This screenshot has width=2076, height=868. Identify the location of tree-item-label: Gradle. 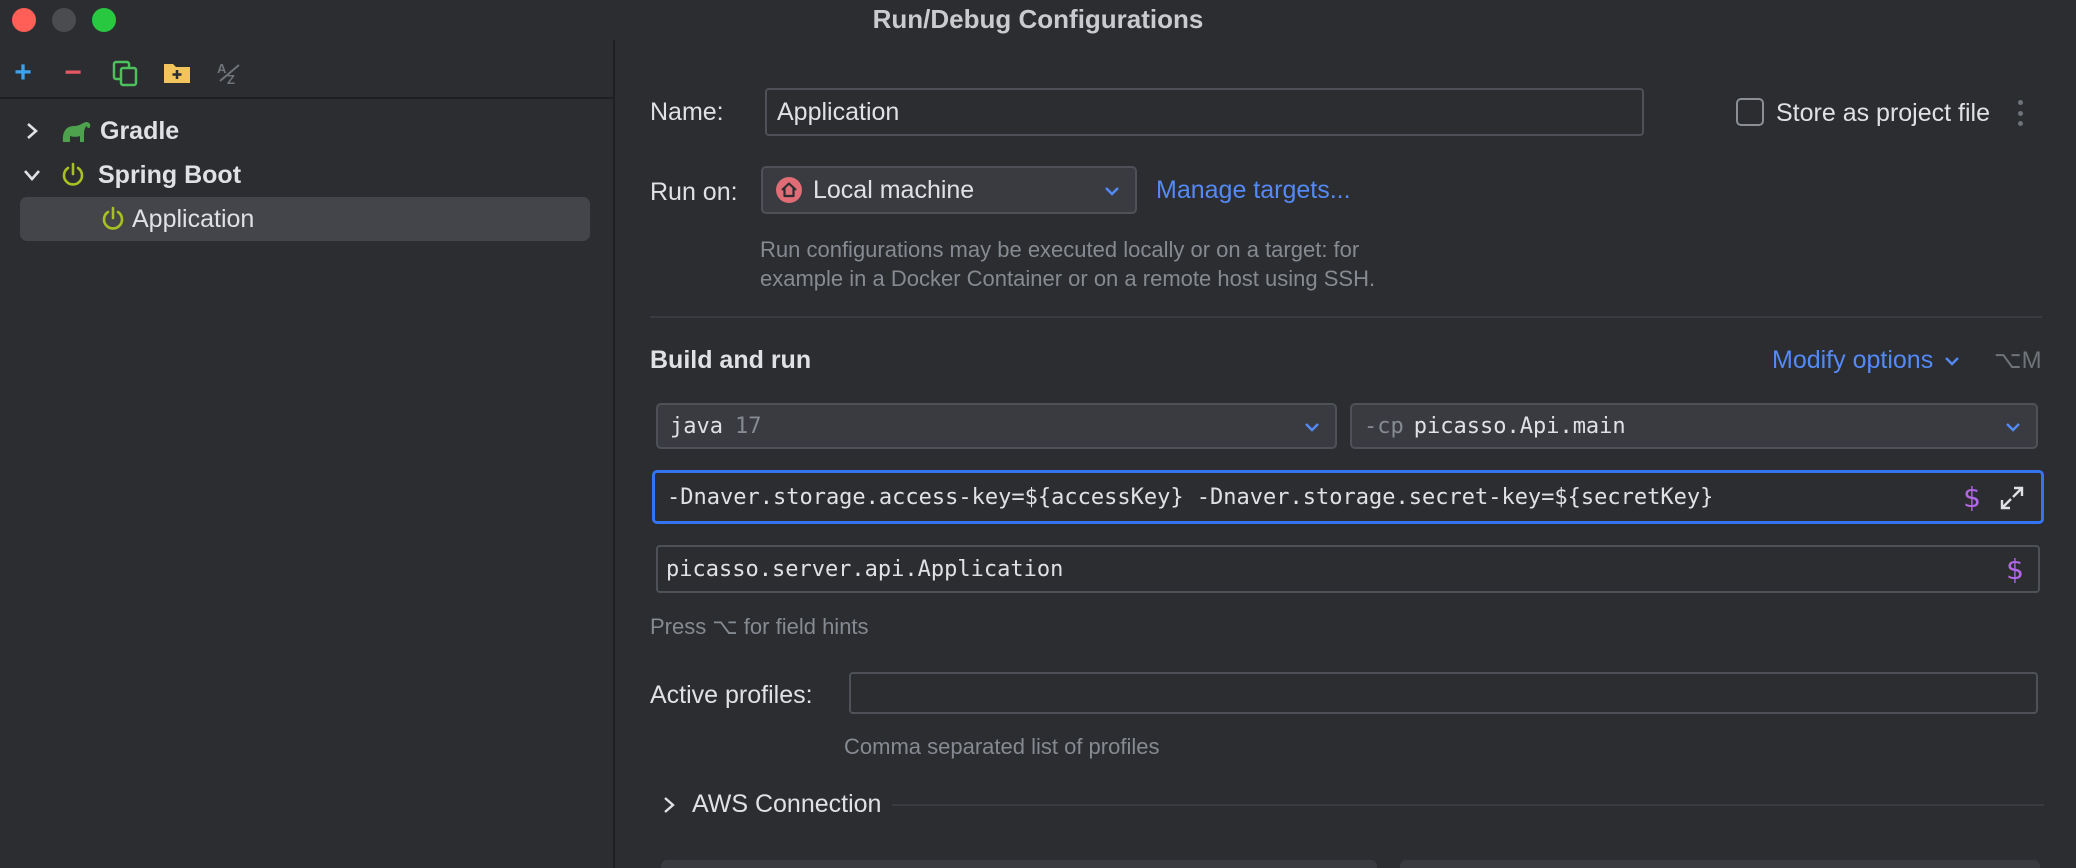
(140, 130).